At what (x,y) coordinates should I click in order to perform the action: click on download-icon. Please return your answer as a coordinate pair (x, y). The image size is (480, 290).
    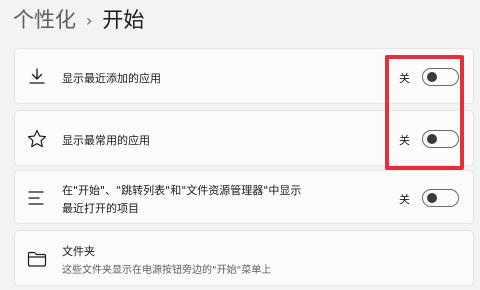
    Looking at the image, I should click on (37, 76).